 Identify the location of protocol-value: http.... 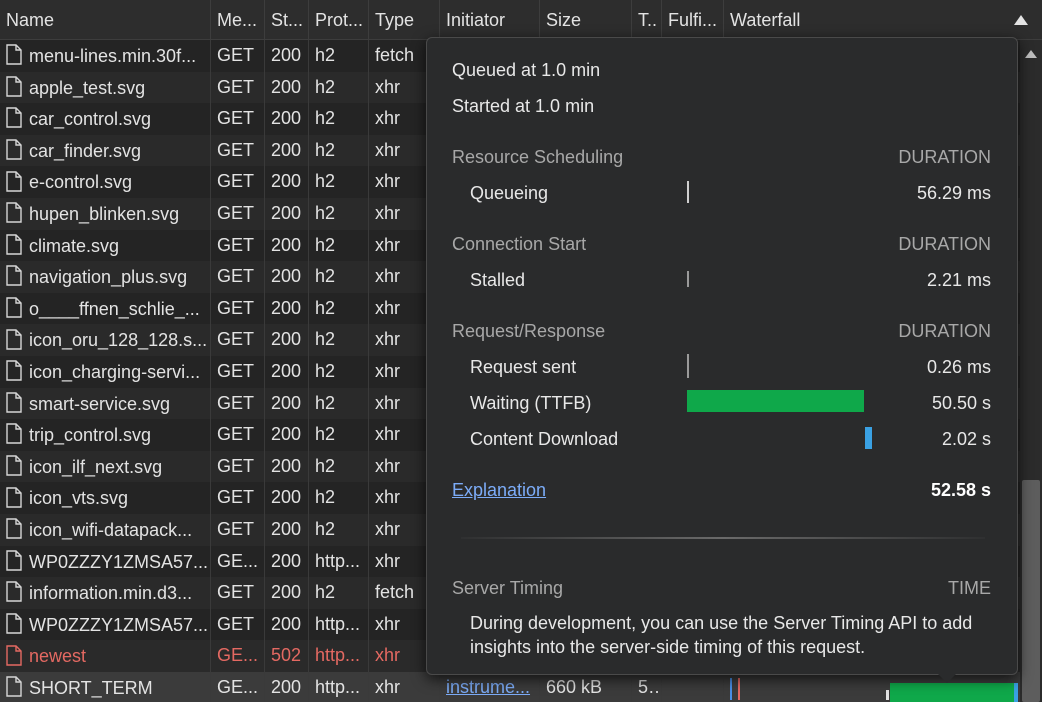
(338, 686).